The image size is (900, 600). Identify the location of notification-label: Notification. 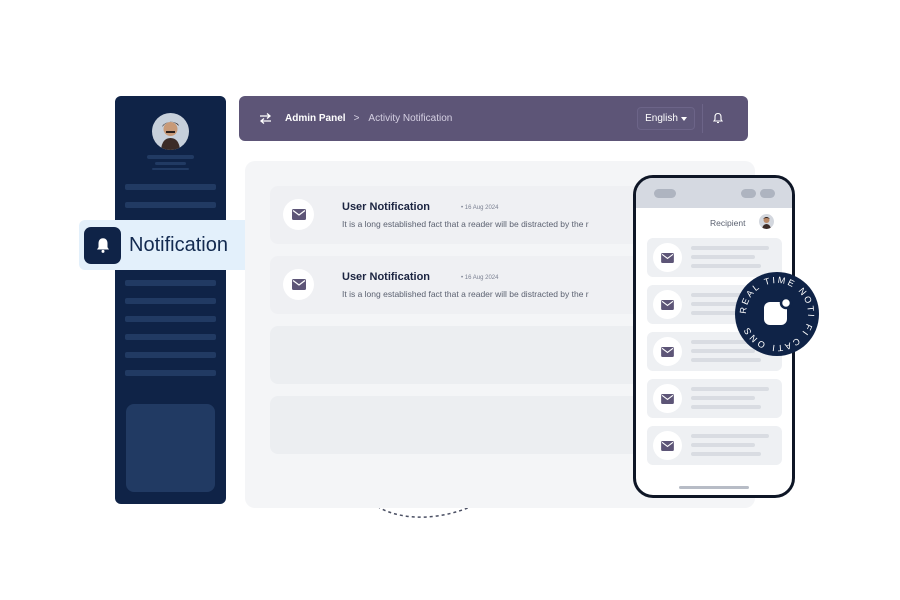
(178, 244).